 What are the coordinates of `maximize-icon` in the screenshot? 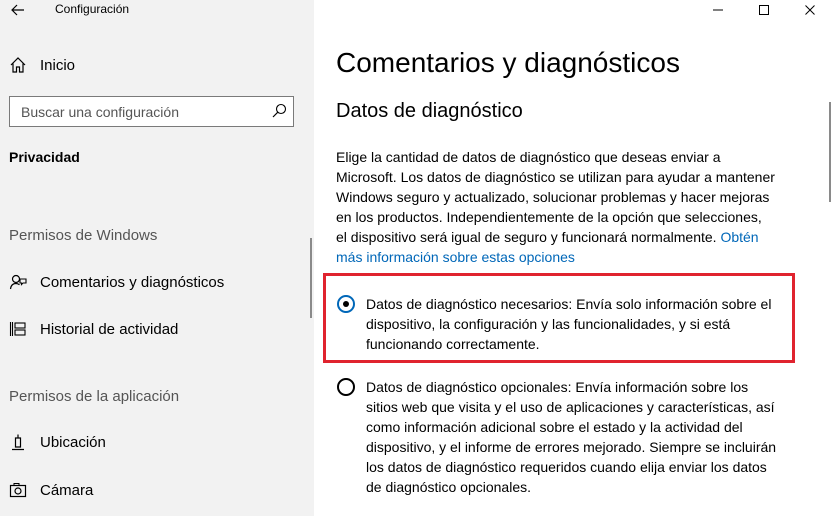 It's located at (764, 10).